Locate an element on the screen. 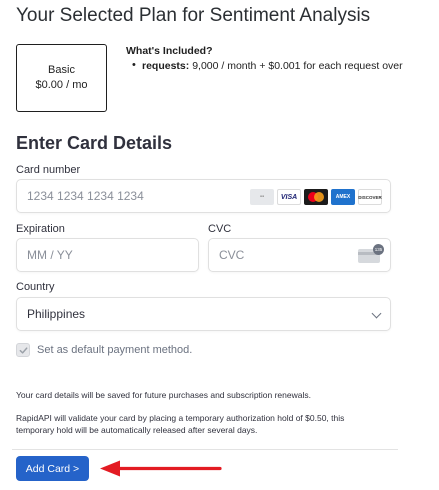 This screenshot has width=439, height=490. default-payment-label: Set as default payment method. is located at coordinates (115, 350).